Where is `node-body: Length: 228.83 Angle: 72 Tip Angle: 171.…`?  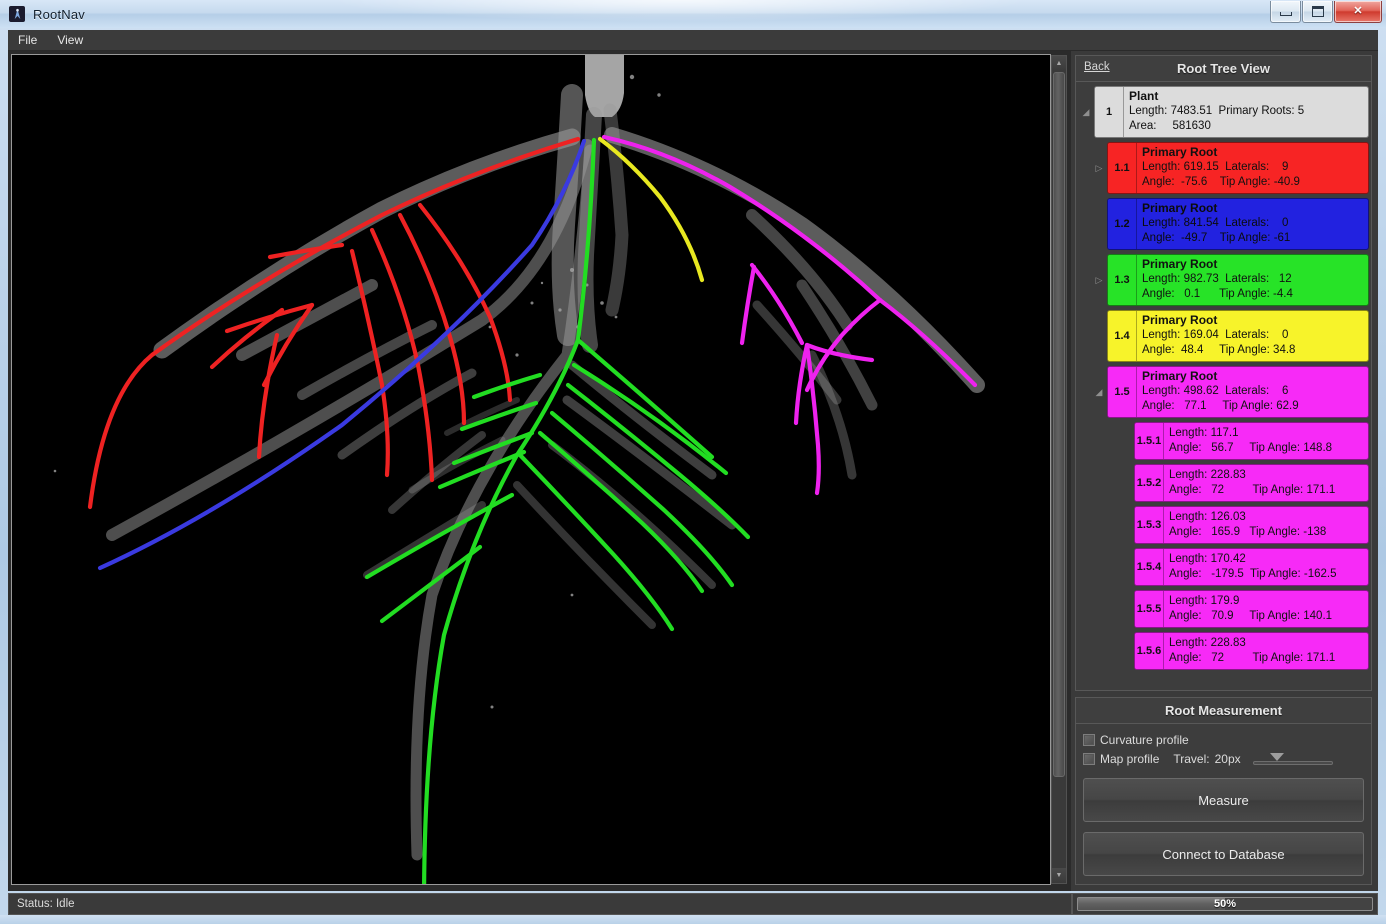
node-body: Length: 228.83 Angle: 72 Tip Angle: 171.… is located at coordinates (1266, 483).